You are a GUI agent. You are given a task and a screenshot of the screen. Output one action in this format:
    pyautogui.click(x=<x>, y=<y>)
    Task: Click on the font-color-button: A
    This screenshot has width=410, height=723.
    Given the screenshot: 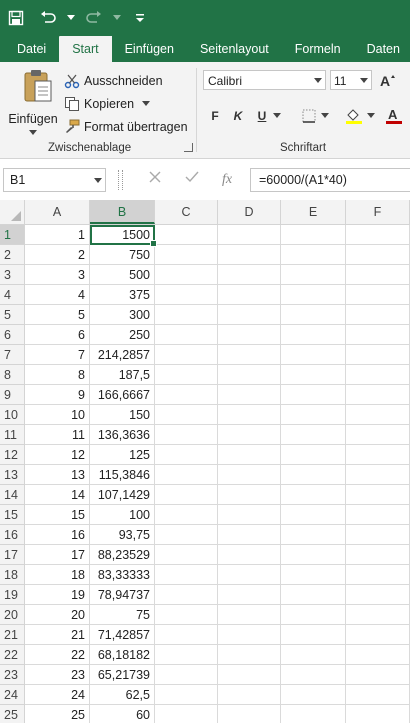 What is the action you would take?
    pyautogui.click(x=394, y=116)
    